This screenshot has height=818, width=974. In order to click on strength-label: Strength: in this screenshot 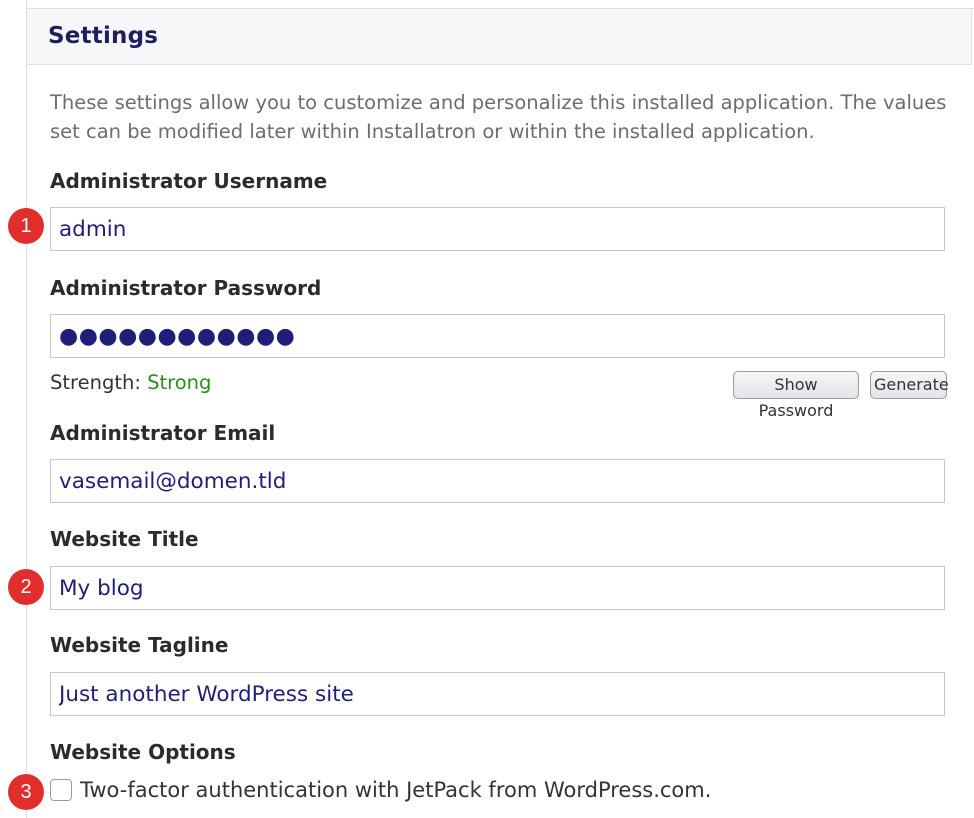, I will do `click(95, 382)`.